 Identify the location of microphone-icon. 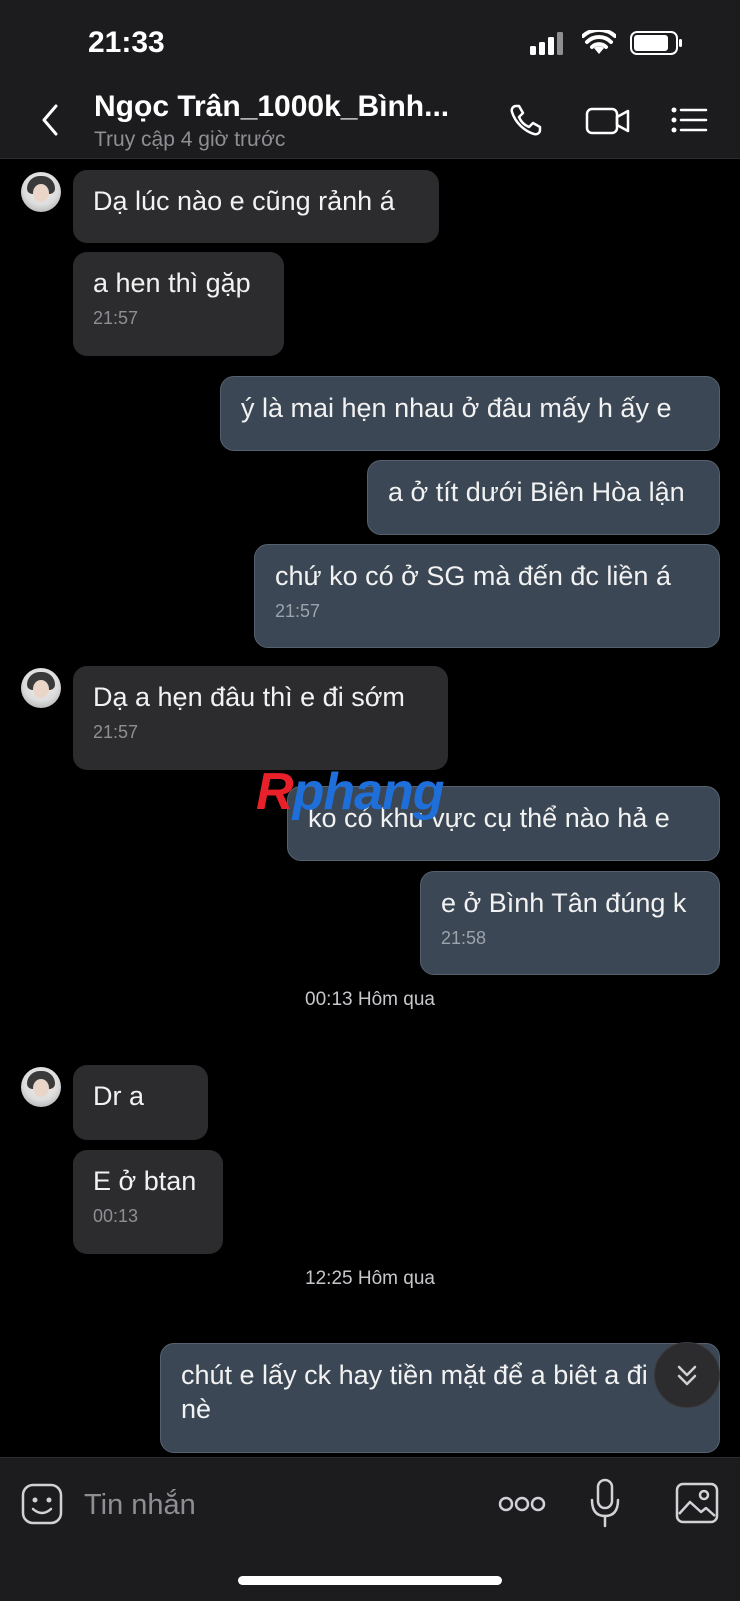
(605, 1504).